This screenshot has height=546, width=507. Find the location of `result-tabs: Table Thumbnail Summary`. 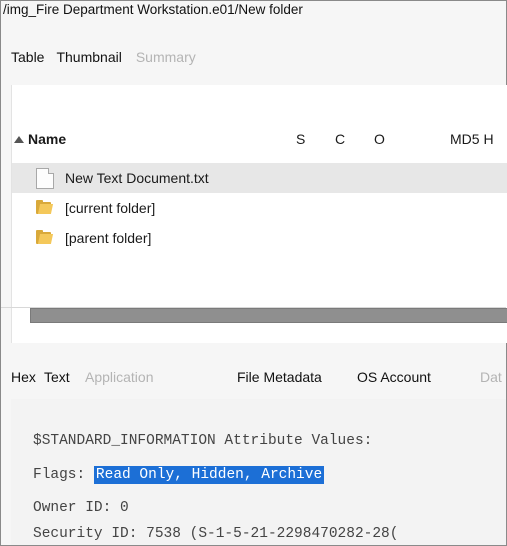

result-tabs: Table Thumbnail Summary is located at coordinates (103, 57).